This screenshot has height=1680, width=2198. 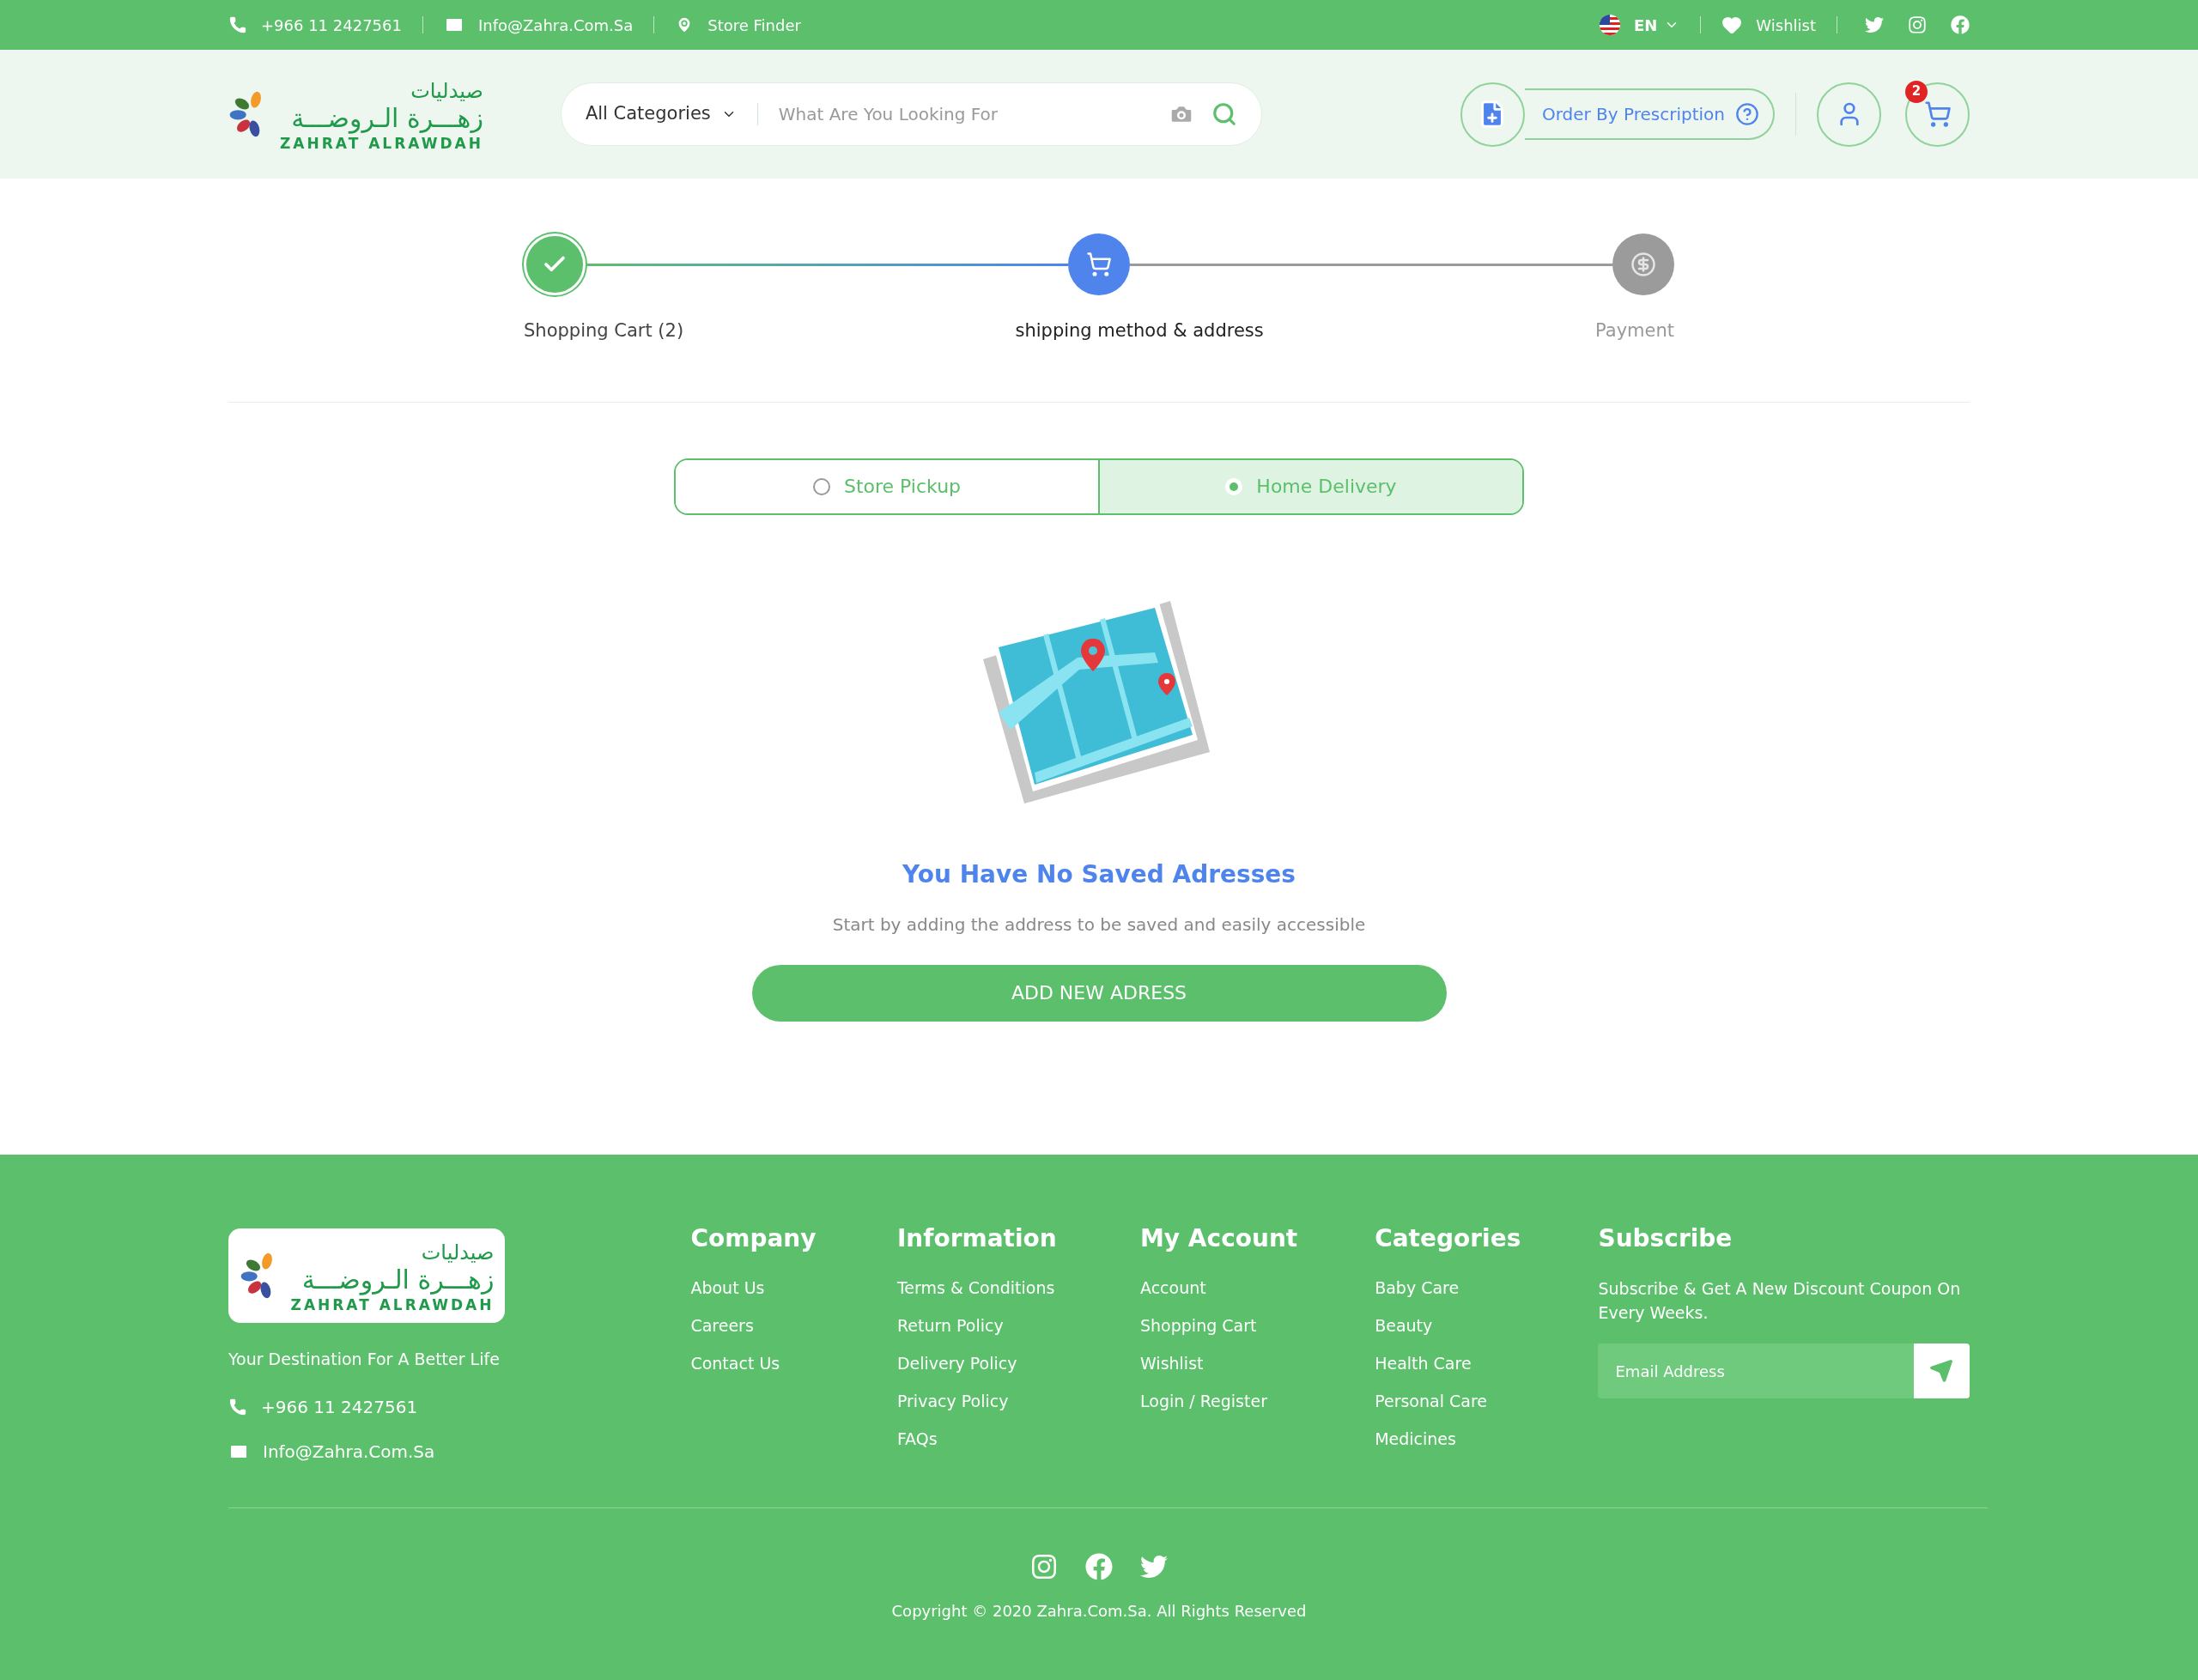 What do you see at coordinates (793, 1326) in the screenshot?
I see `footer-link: Careers` at bounding box center [793, 1326].